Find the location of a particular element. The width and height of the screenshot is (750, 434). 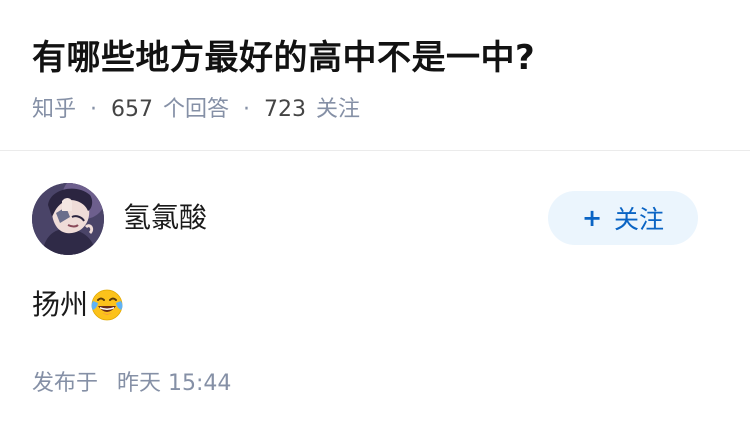

publish-label: 发布于 is located at coordinates (65, 383).